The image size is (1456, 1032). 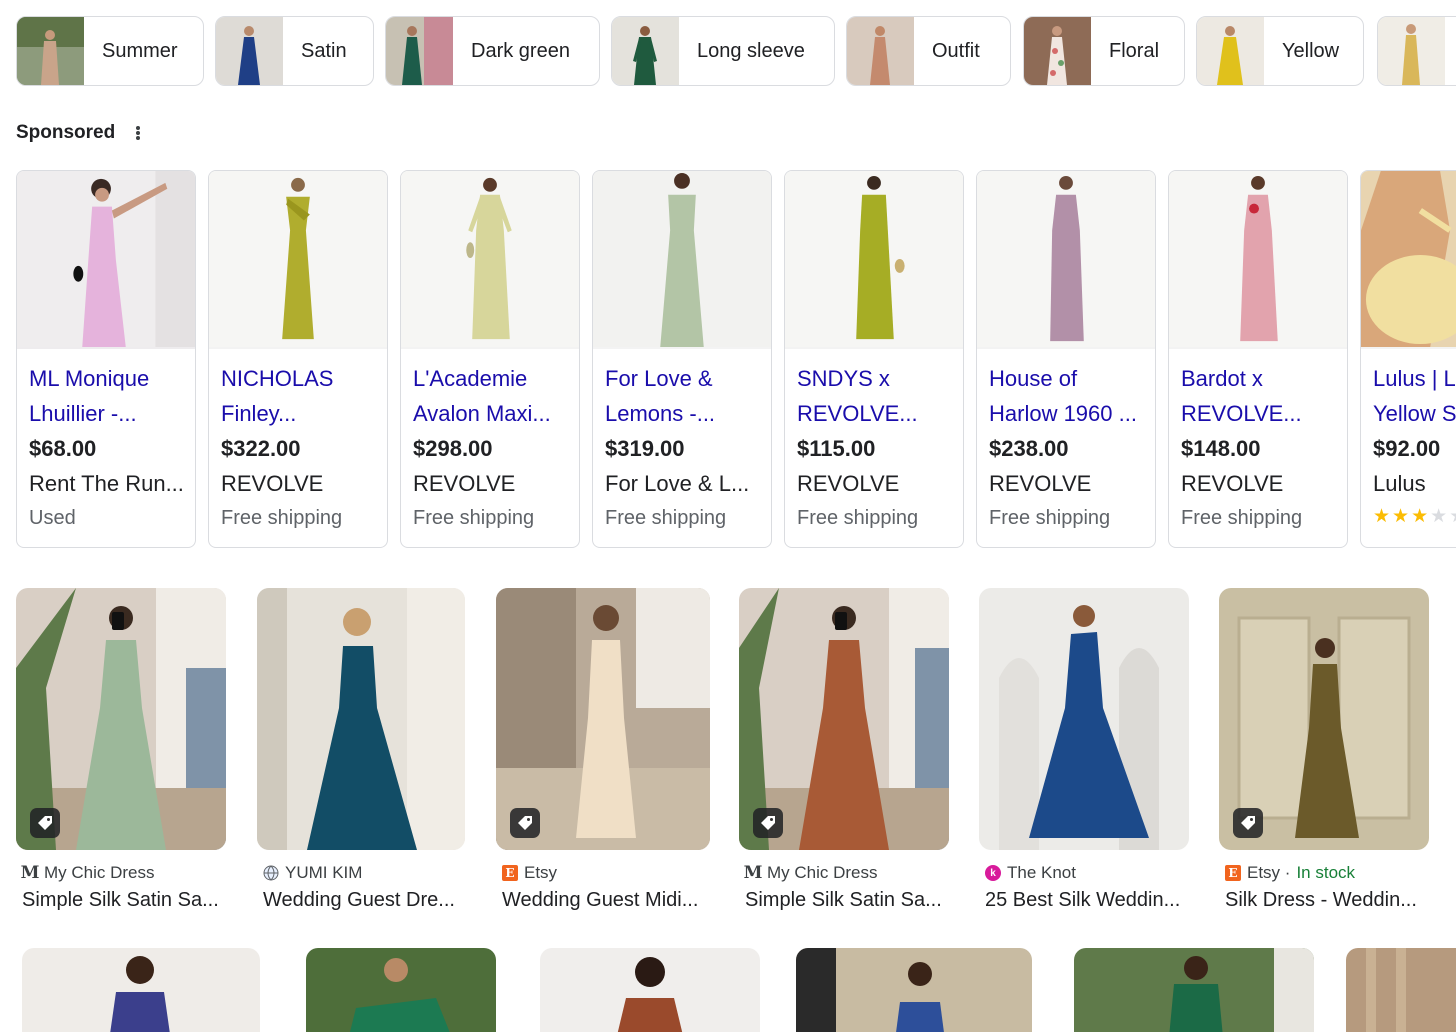 What do you see at coordinates (138, 133) in the screenshot?
I see `kebab-menu-icon` at bounding box center [138, 133].